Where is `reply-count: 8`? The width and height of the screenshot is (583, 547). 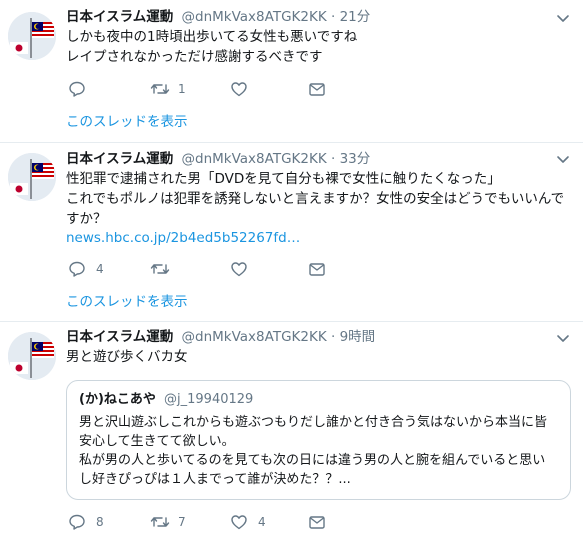
reply-count: 8 is located at coordinates (100, 522).